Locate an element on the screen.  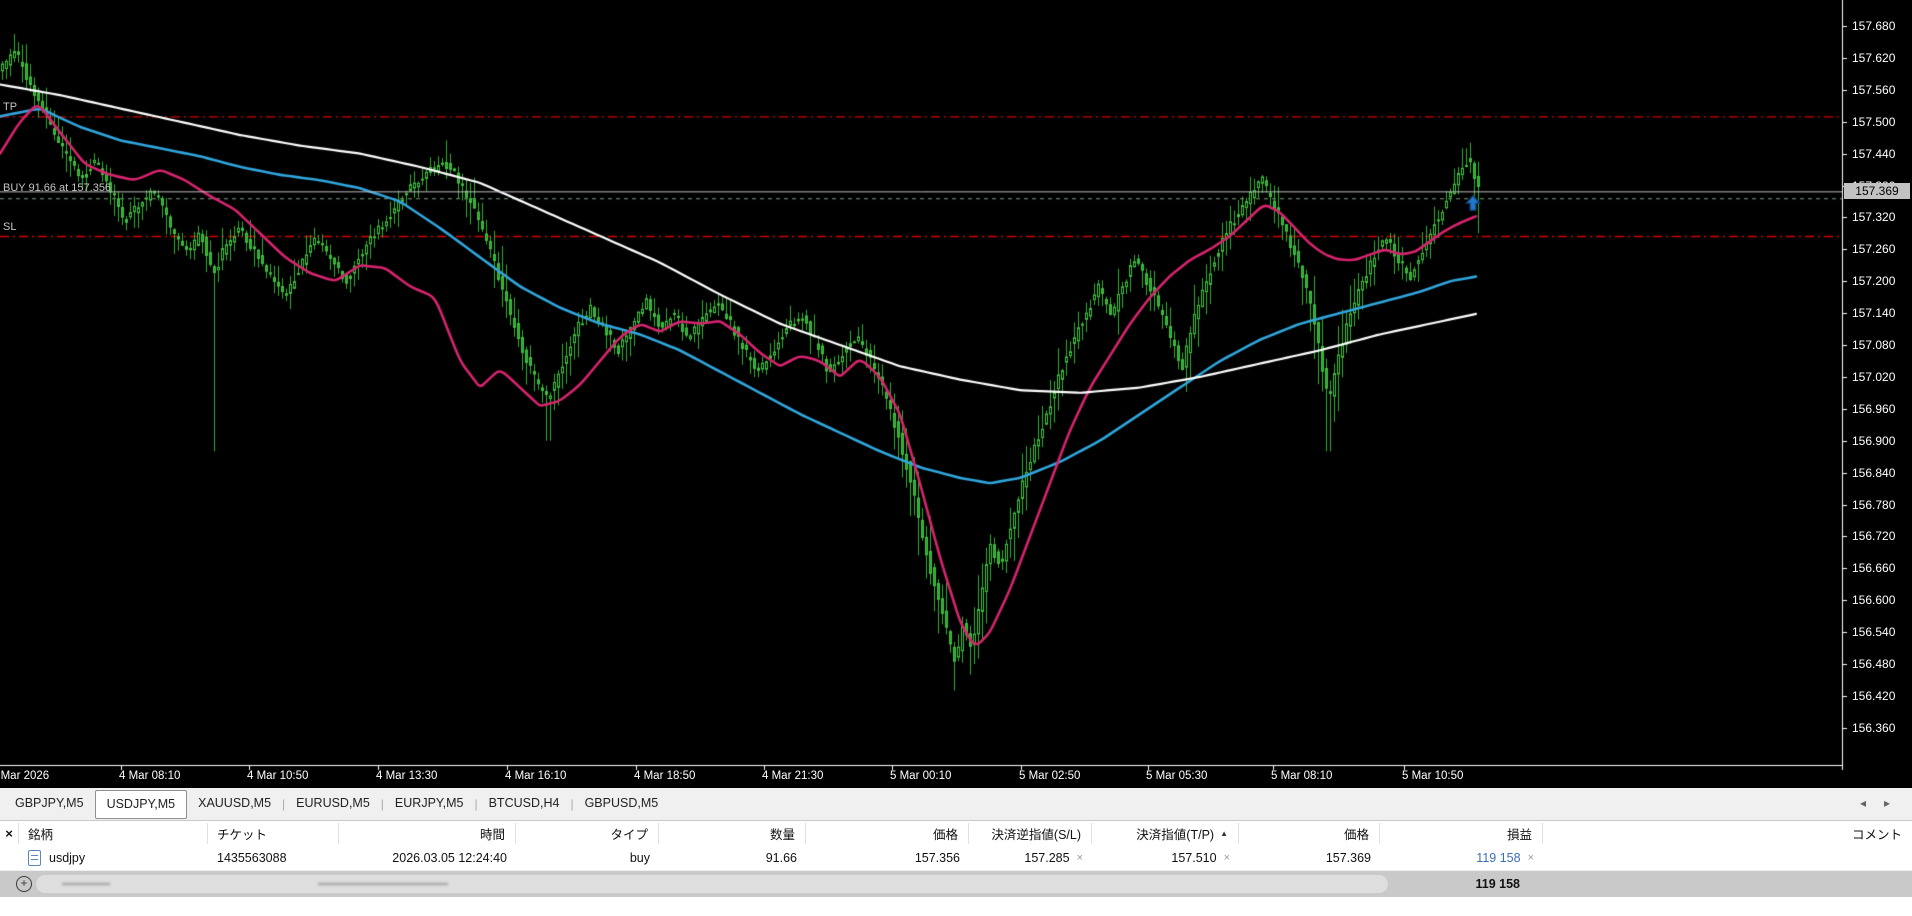
entry-line-label: BUY 91.66 at 157.356 is located at coordinates (57, 188).